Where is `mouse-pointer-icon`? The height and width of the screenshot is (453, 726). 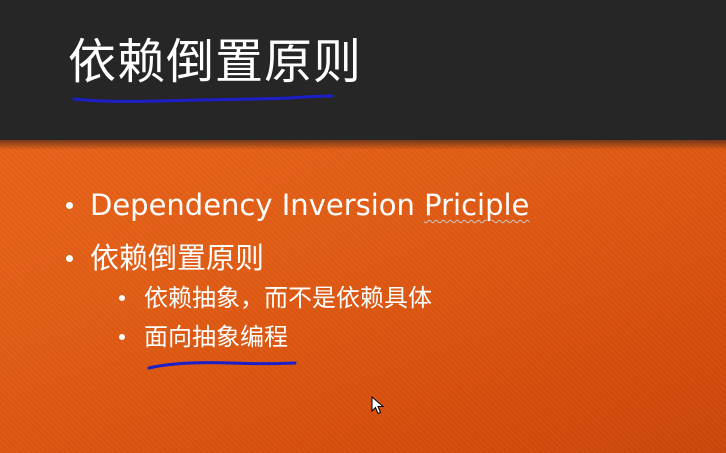
mouse-pointer-icon is located at coordinates (378, 405).